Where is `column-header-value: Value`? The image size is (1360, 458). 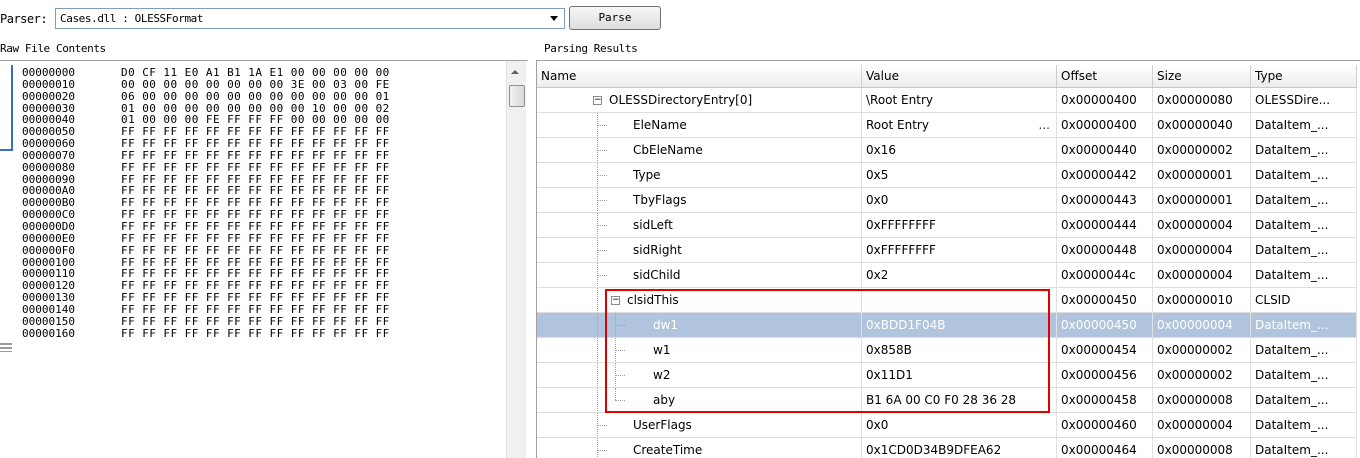 column-header-value: Value is located at coordinates (959, 76).